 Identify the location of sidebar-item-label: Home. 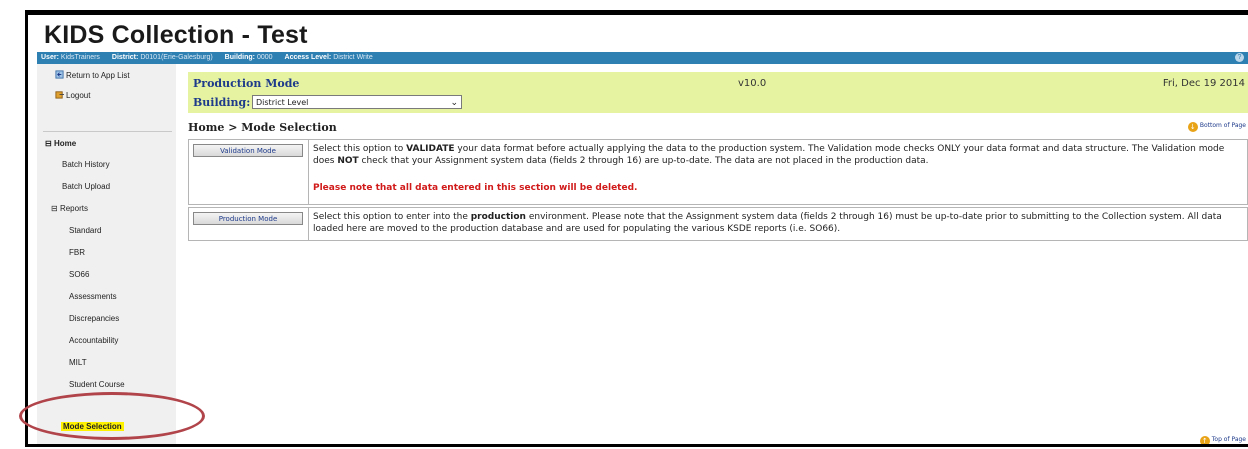
(65, 143).